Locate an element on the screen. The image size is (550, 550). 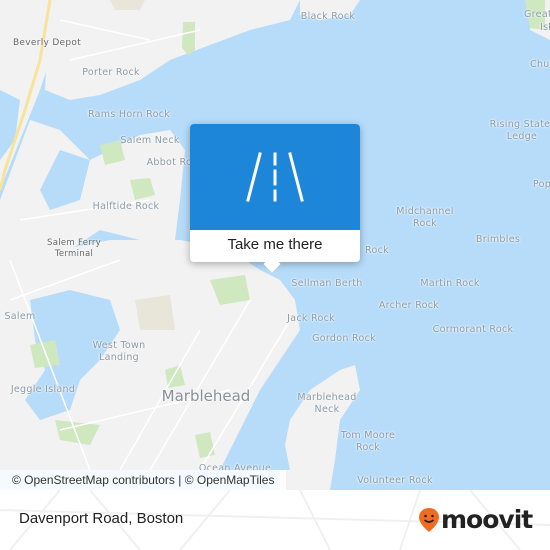
road-icon is located at coordinates (275, 177).